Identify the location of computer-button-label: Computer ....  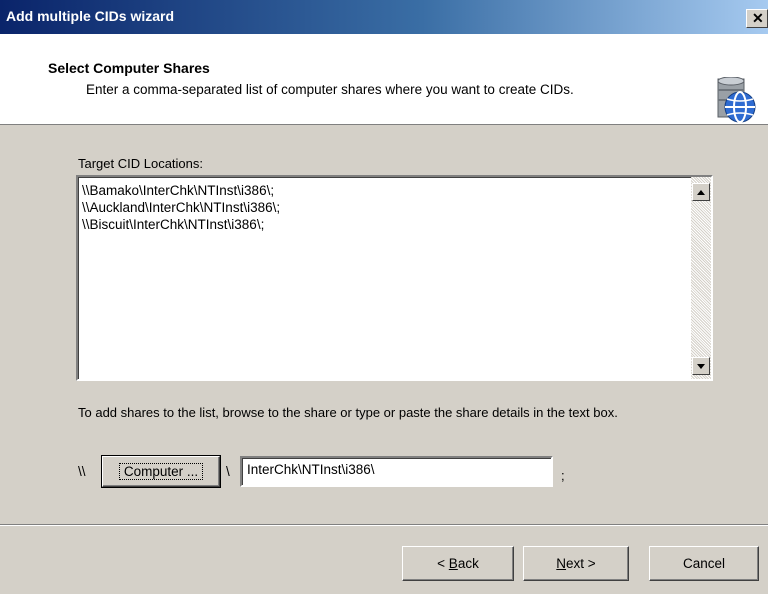
(161, 471).